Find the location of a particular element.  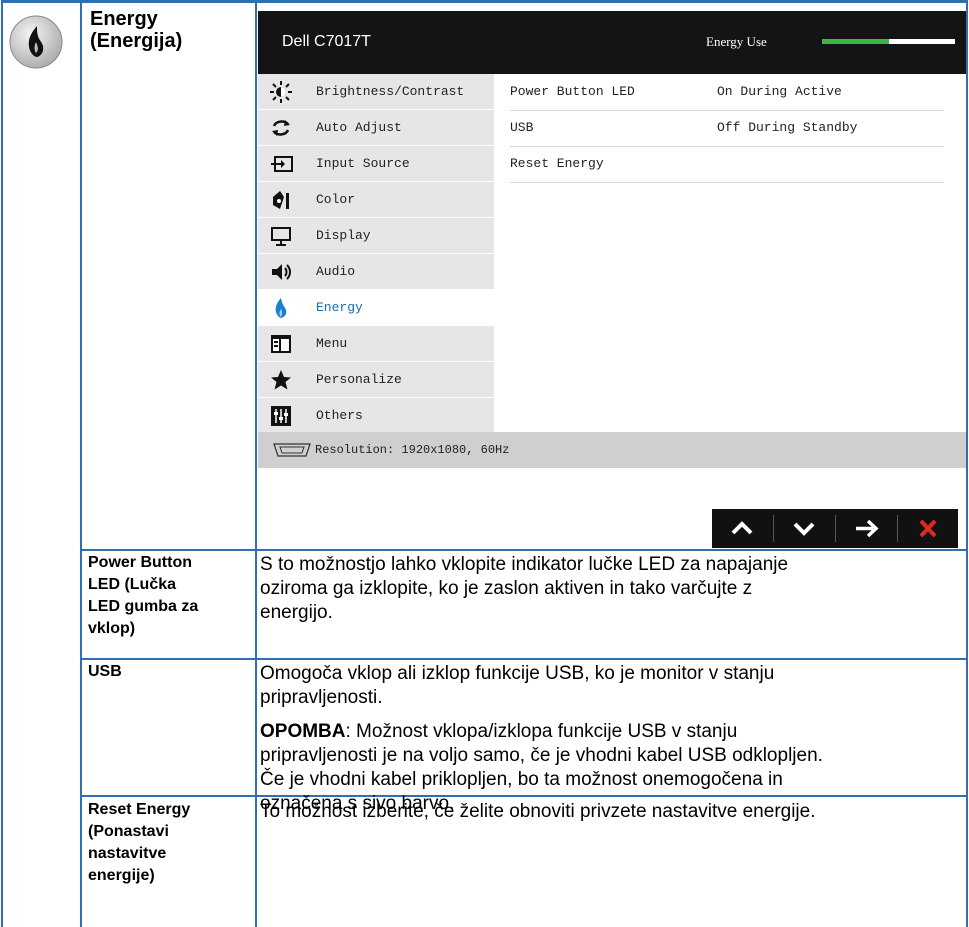

note-label: OPOMBA is located at coordinates (303, 731).